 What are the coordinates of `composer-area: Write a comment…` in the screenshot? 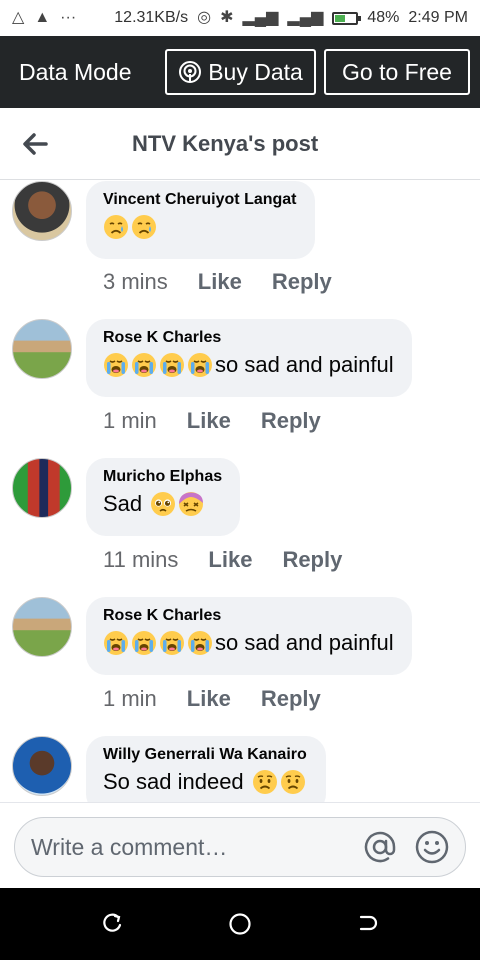 It's located at (240, 845).